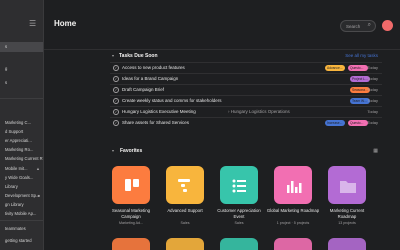  What do you see at coordinates (153, 67) in the screenshot?
I see `task-name: Access to new product features` at bounding box center [153, 67].